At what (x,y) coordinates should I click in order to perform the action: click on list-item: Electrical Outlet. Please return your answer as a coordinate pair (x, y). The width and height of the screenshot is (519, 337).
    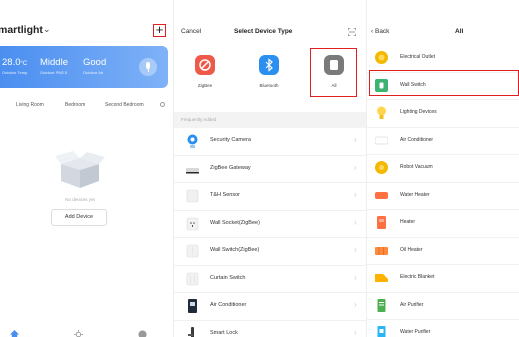
    Looking at the image, I should click on (443, 59).